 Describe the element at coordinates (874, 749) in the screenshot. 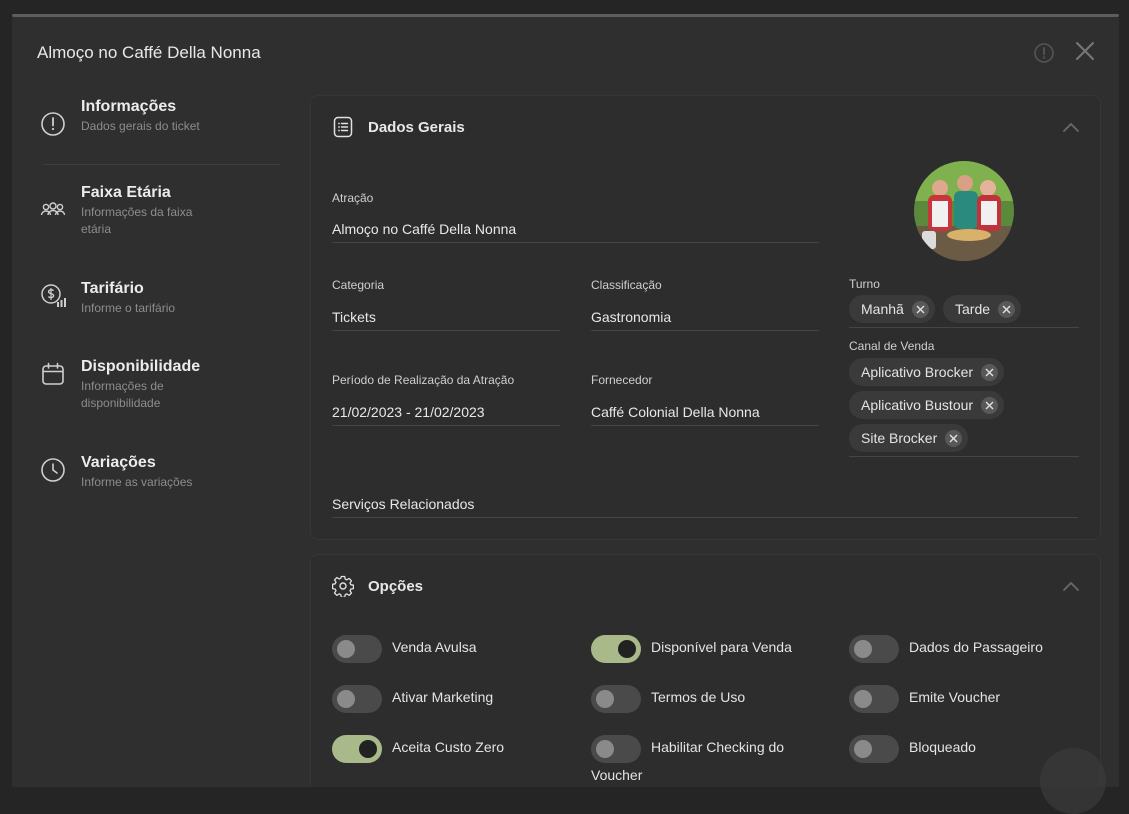

I see `toggle-bloqueado` at that location.